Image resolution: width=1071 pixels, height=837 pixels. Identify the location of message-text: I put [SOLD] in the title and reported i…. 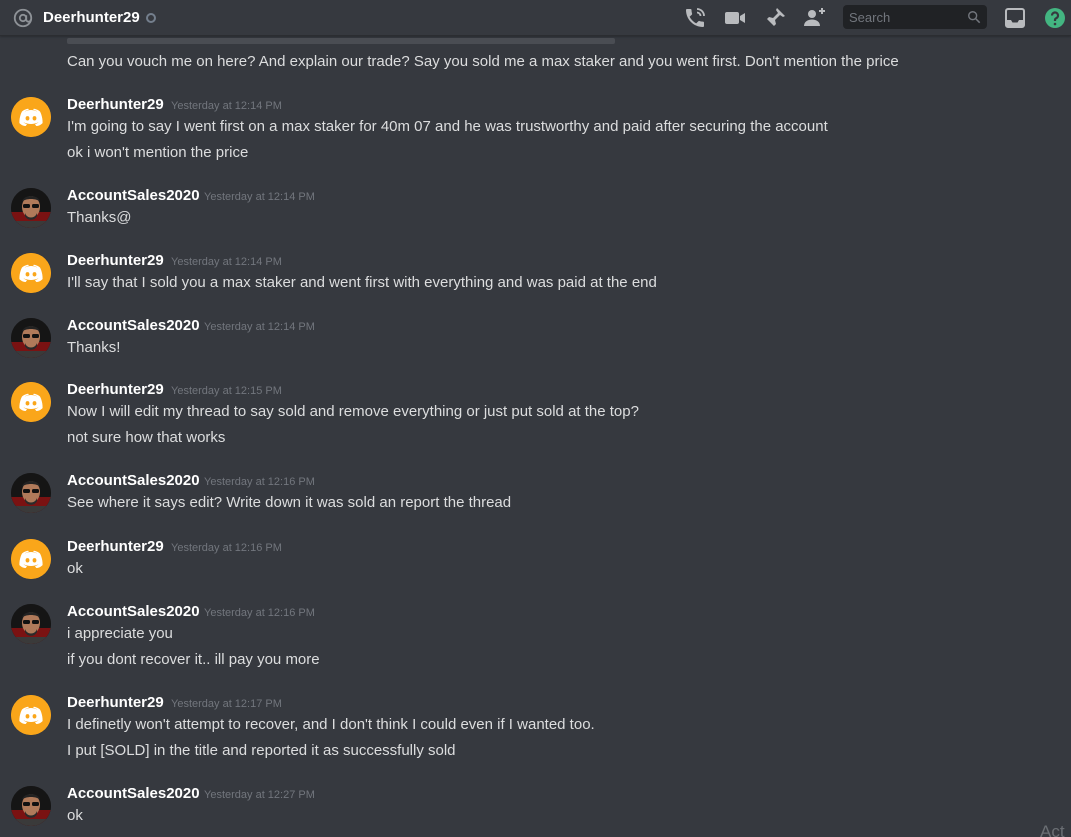
(261, 750).